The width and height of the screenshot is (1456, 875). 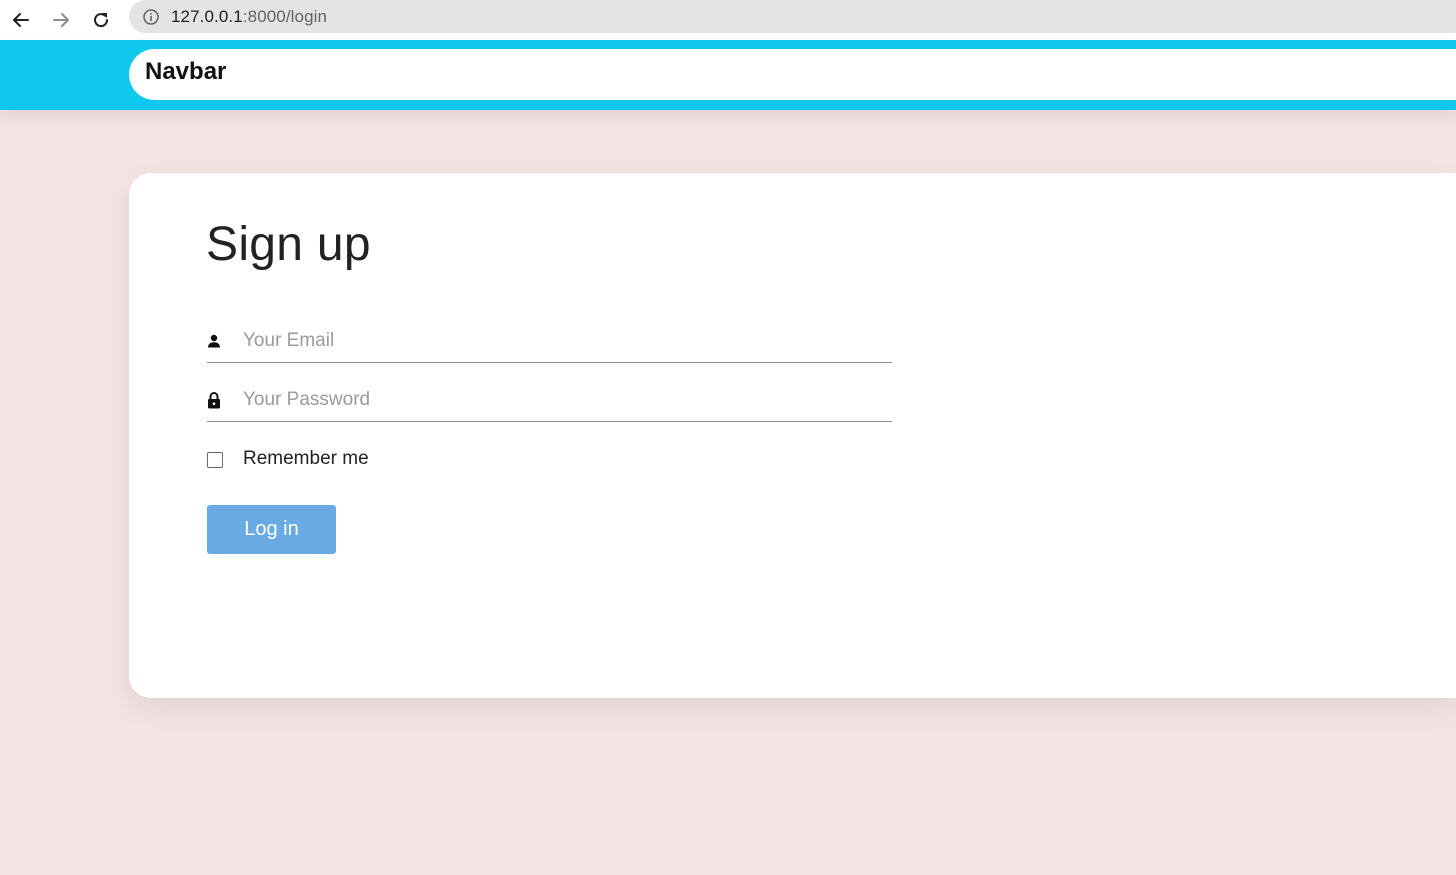 What do you see at coordinates (306, 458) in the screenshot?
I see `remember-me-label: Remember me` at bounding box center [306, 458].